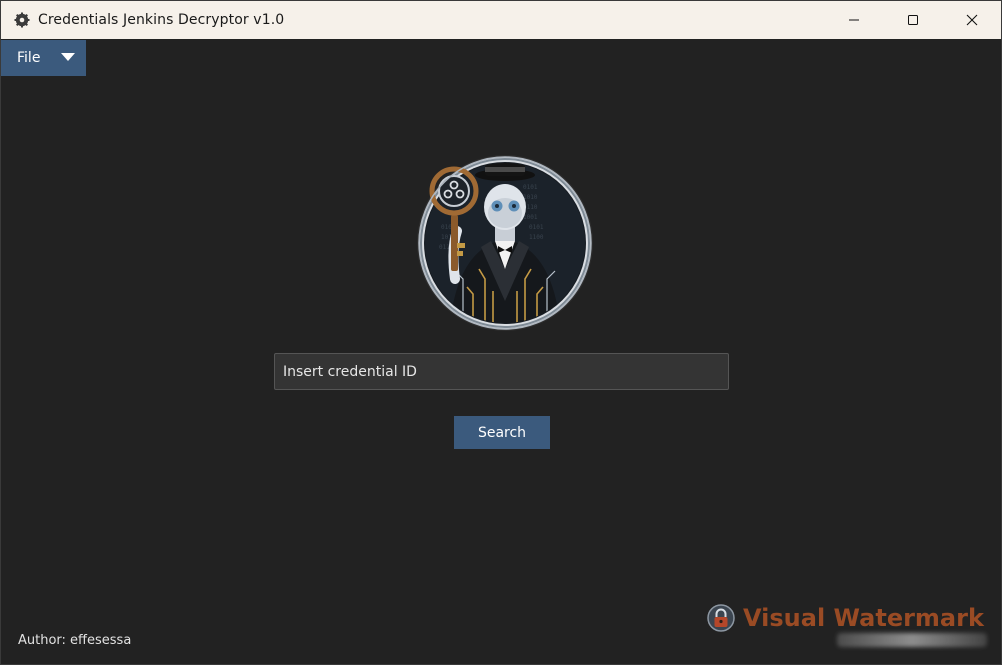 The width and height of the screenshot is (1002, 665). I want to click on menu-bar: File, so click(501, 58).